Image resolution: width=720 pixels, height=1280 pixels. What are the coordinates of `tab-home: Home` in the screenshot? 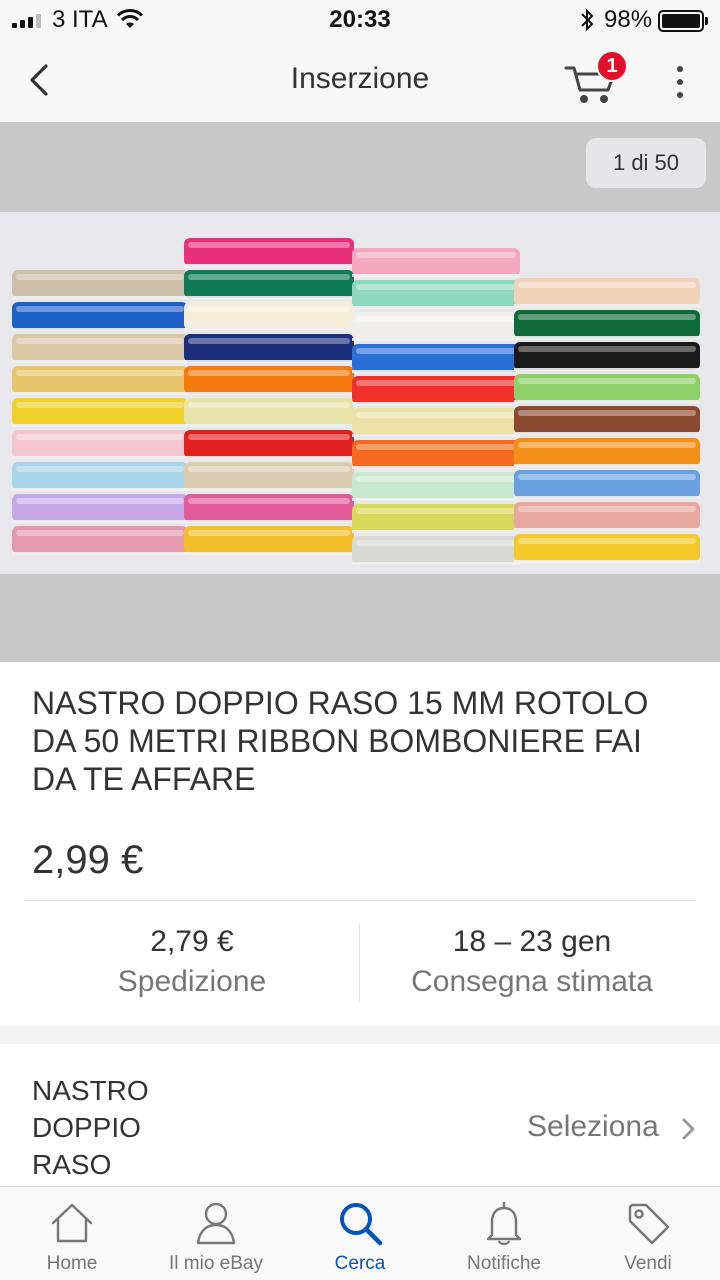 It's located at (72, 1233).